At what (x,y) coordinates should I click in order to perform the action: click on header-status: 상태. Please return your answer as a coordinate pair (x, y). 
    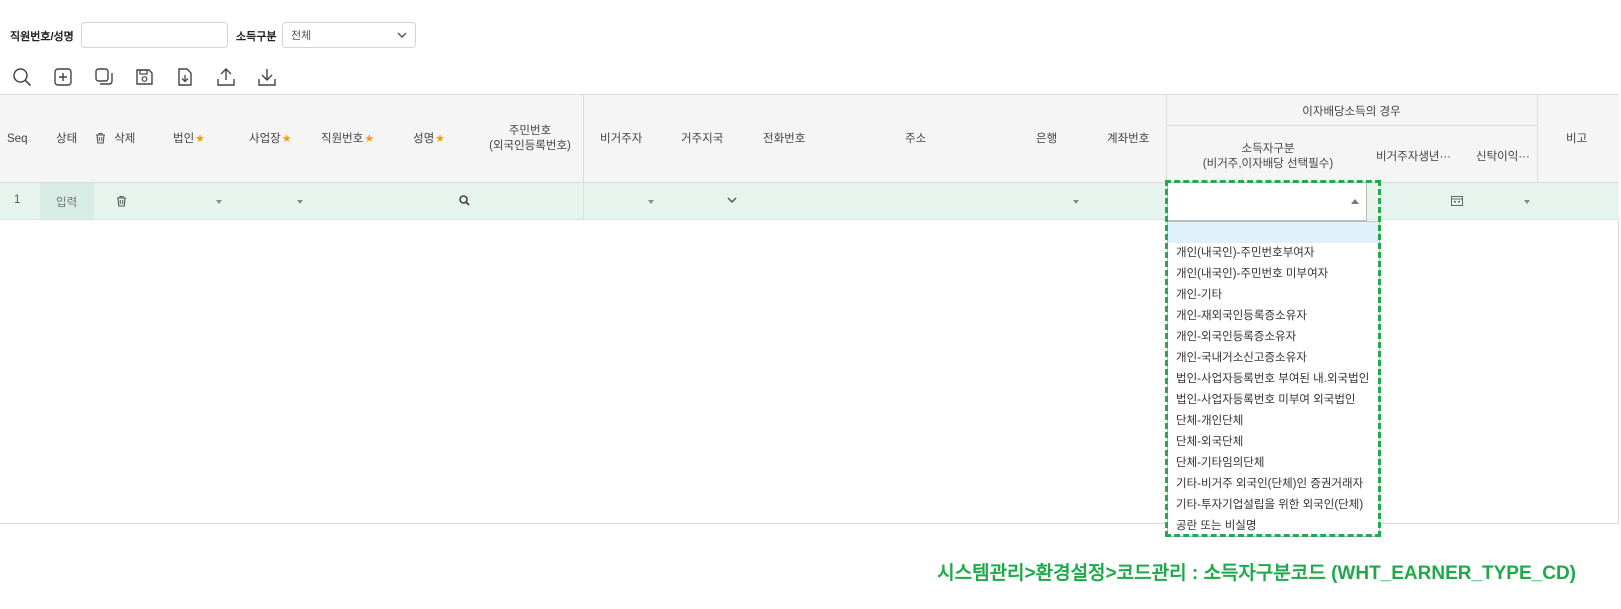
    Looking at the image, I should click on (67, 139).